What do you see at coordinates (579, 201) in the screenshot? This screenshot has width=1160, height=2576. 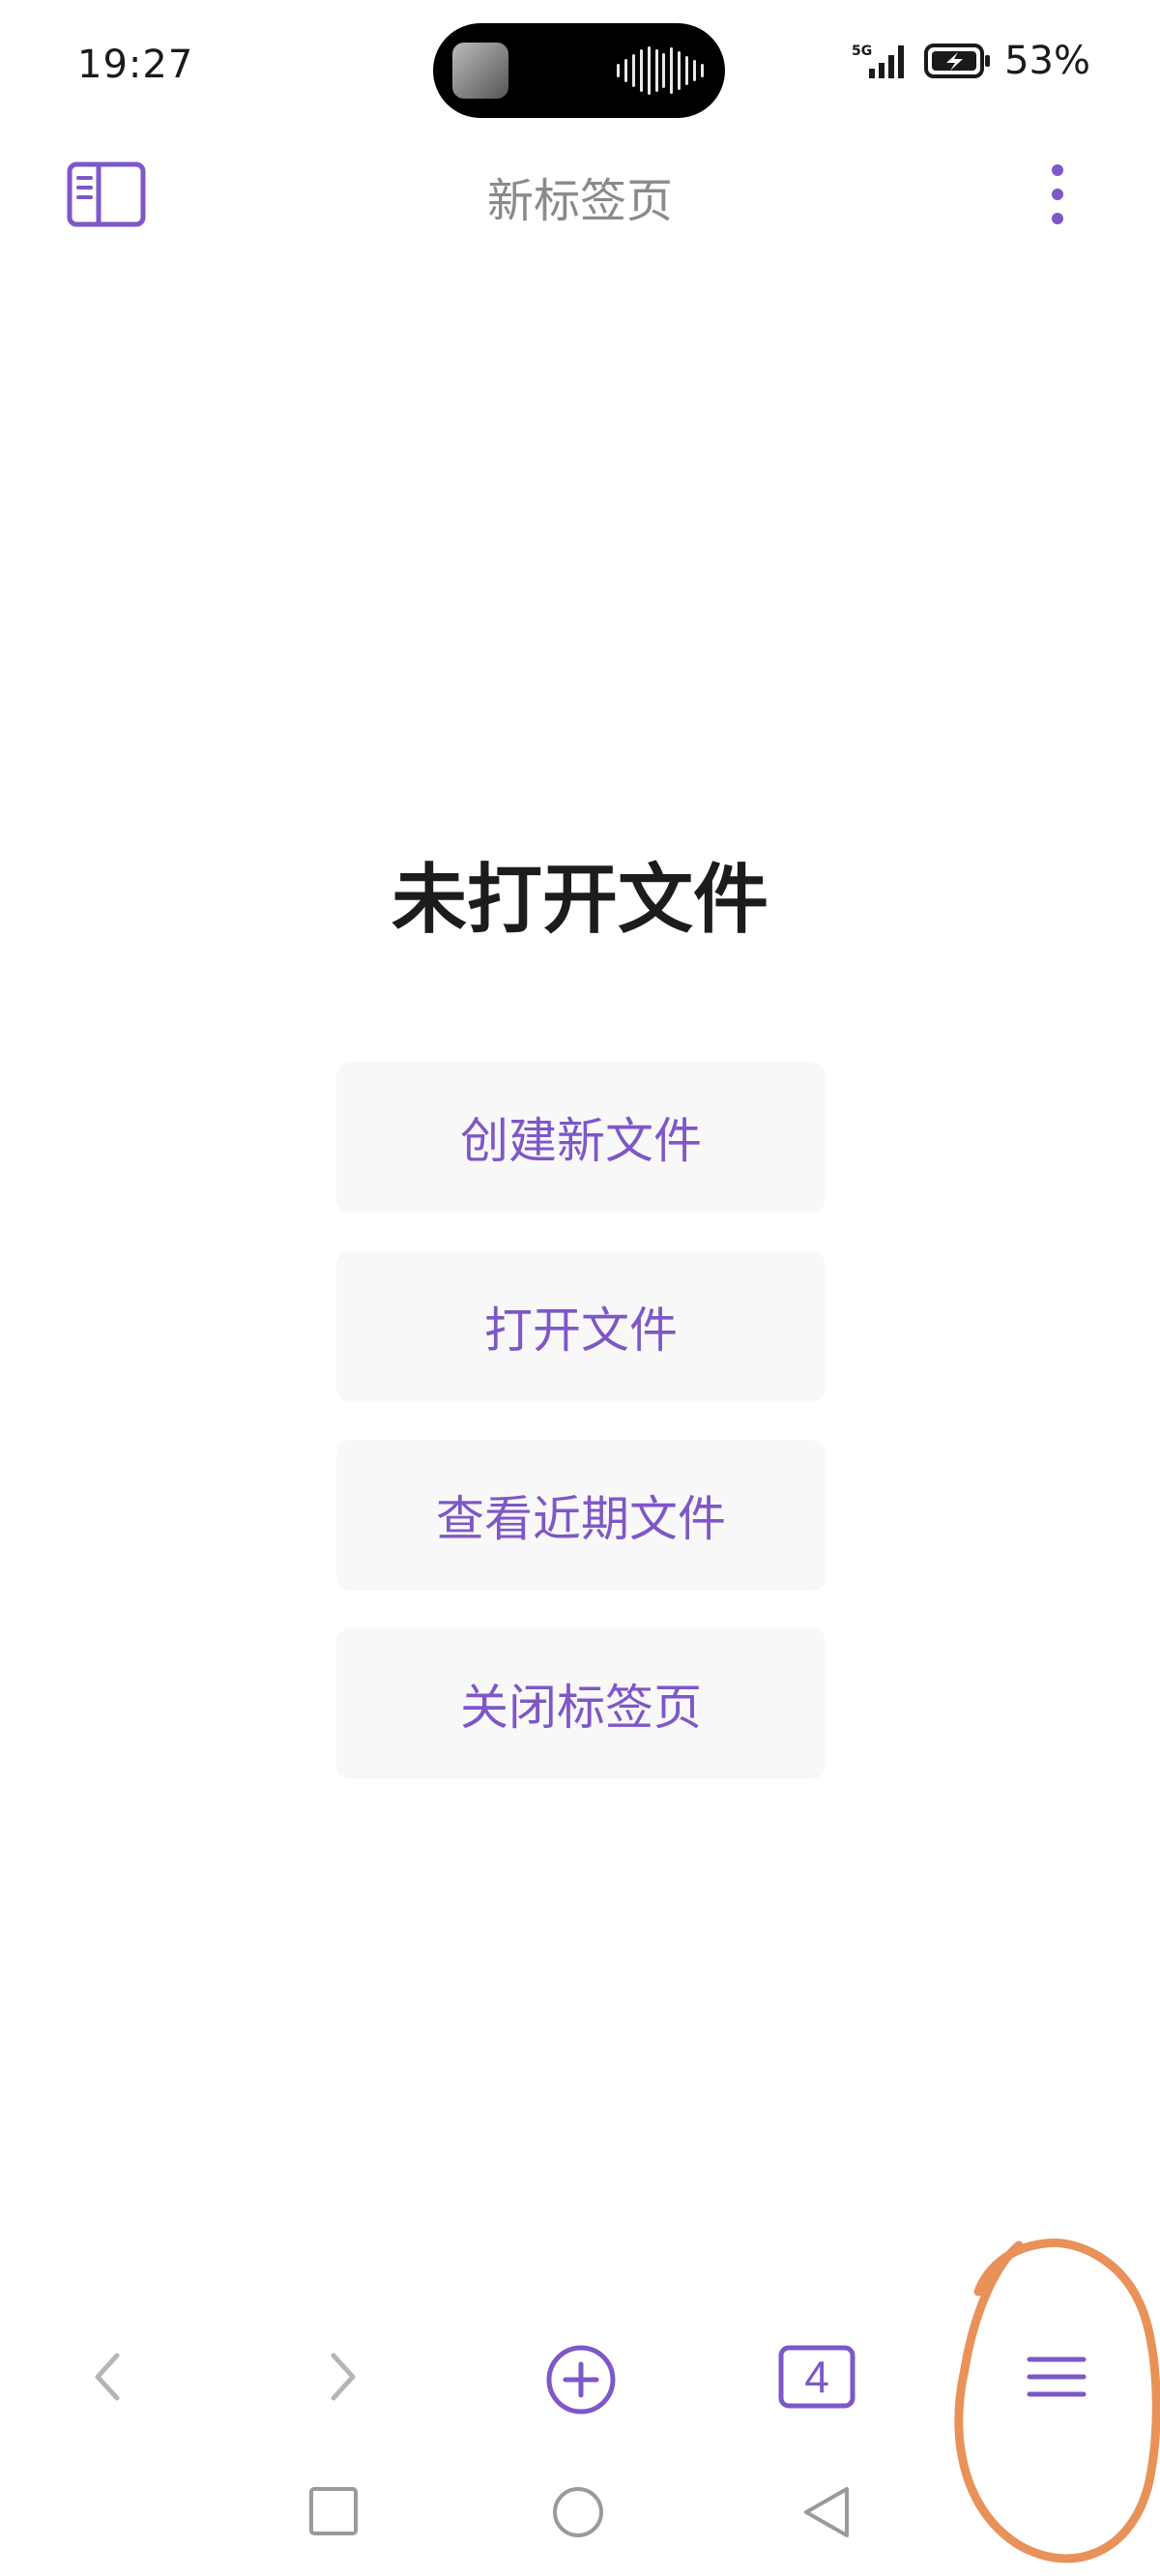 I see `page-title: 新标签页` at bounding box center [579, 201].